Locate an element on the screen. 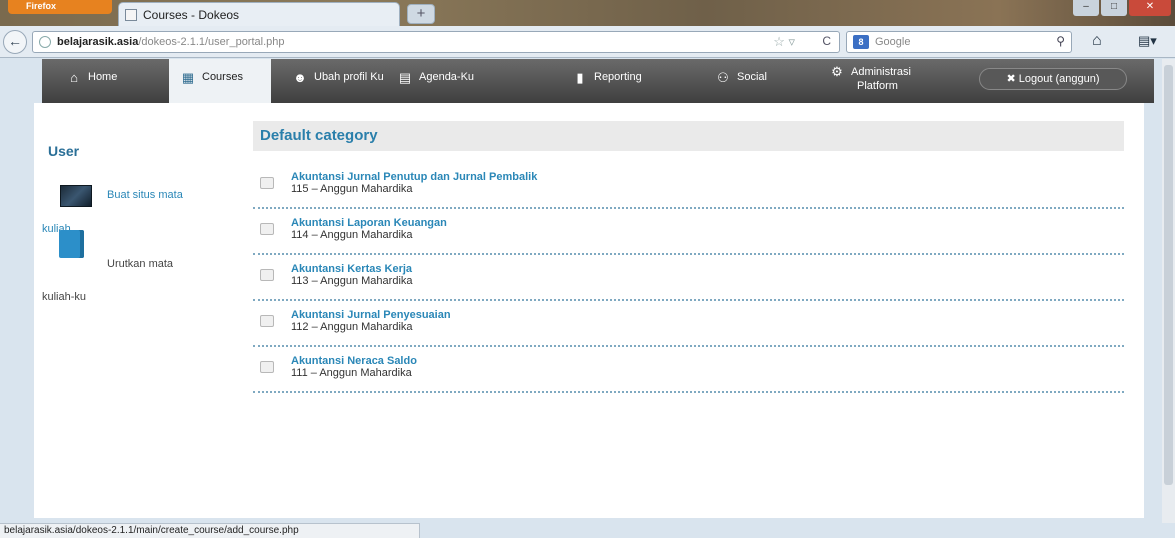 This screenshot has height=538, width=1175. search-engine-icon: 8 is located at coordinates (861, 42).